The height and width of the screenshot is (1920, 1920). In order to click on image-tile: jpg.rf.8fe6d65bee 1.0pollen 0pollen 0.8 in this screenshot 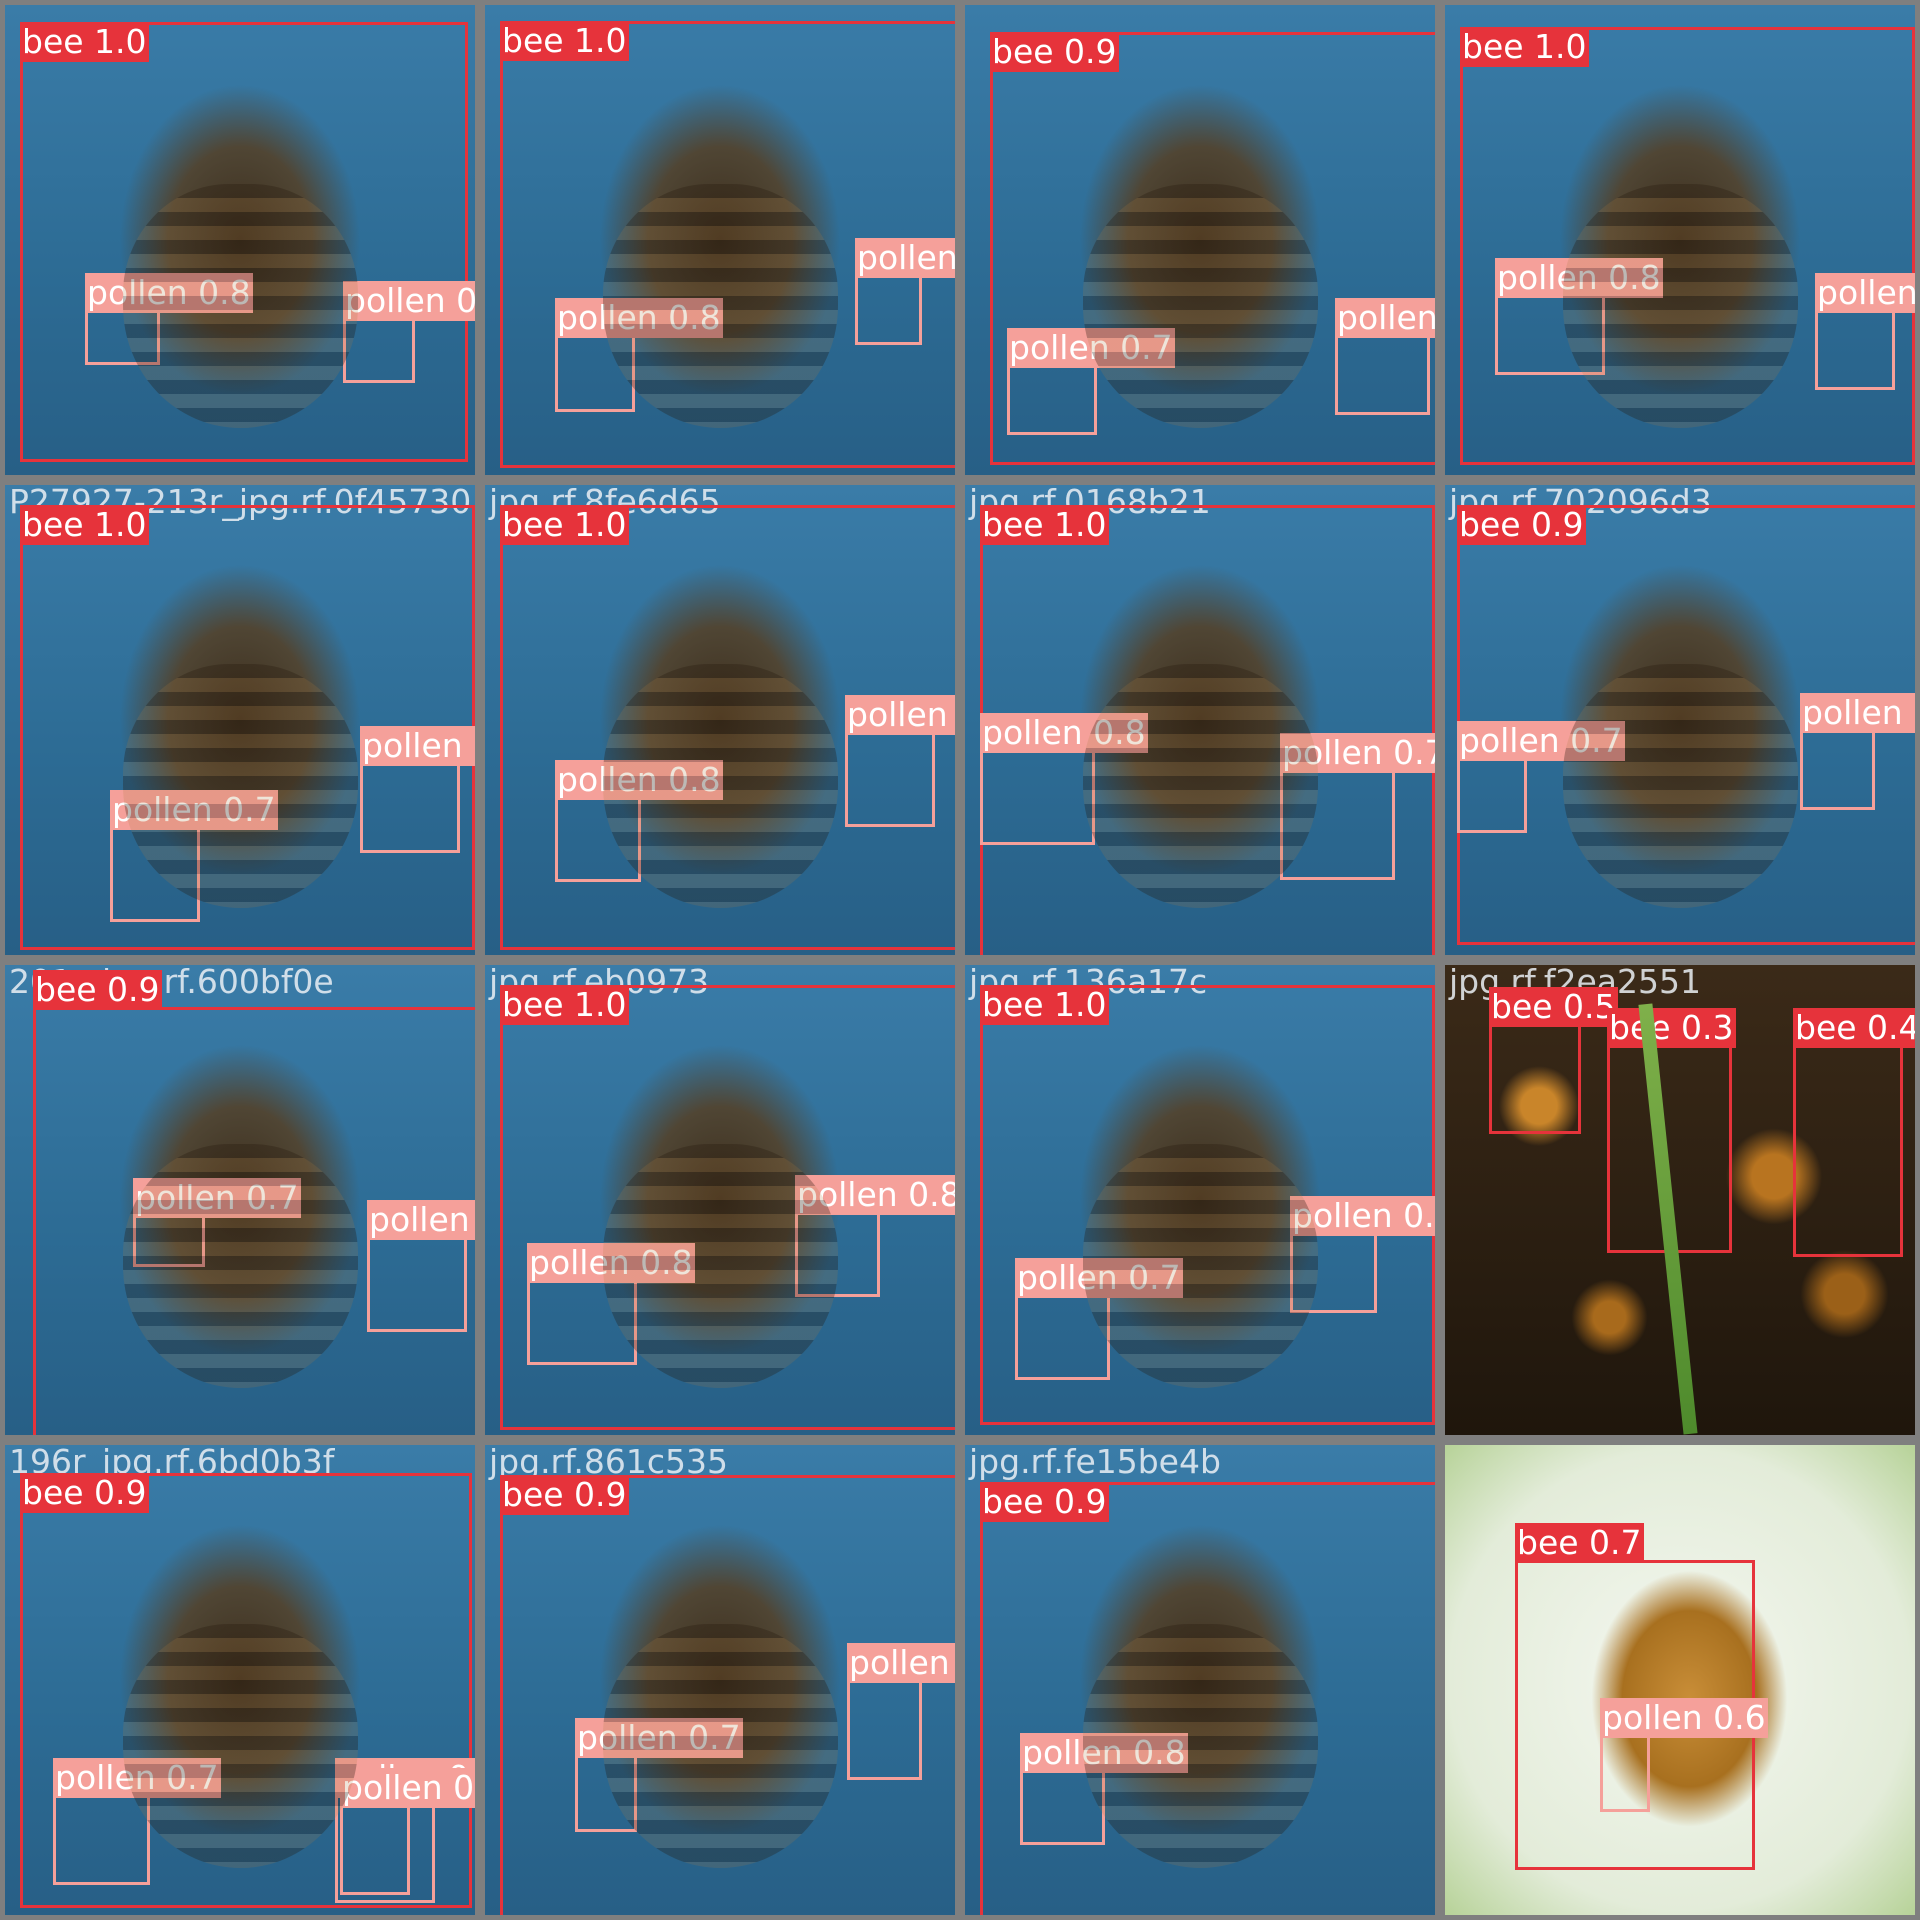, I will do `click(720, 720)`.